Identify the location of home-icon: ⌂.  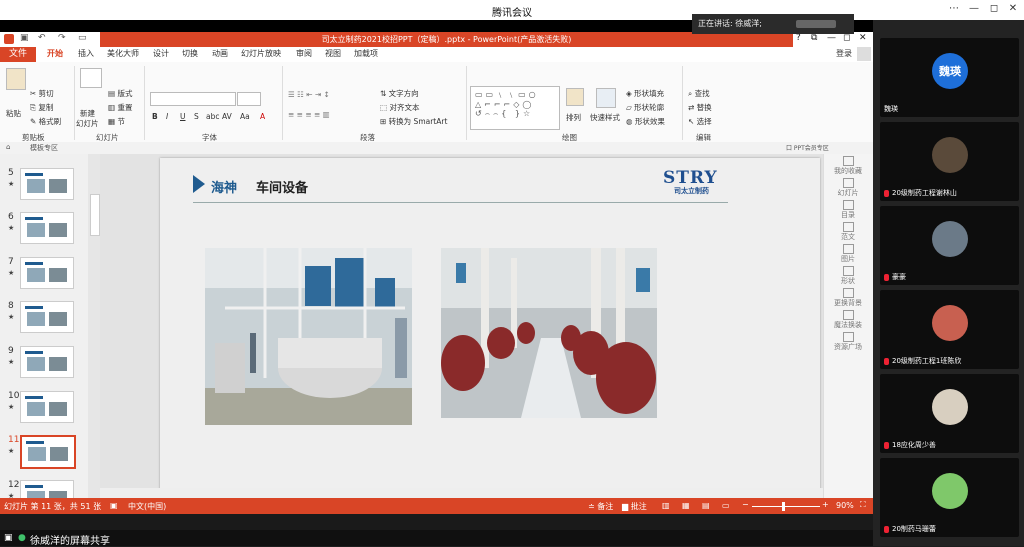
(8, 147).